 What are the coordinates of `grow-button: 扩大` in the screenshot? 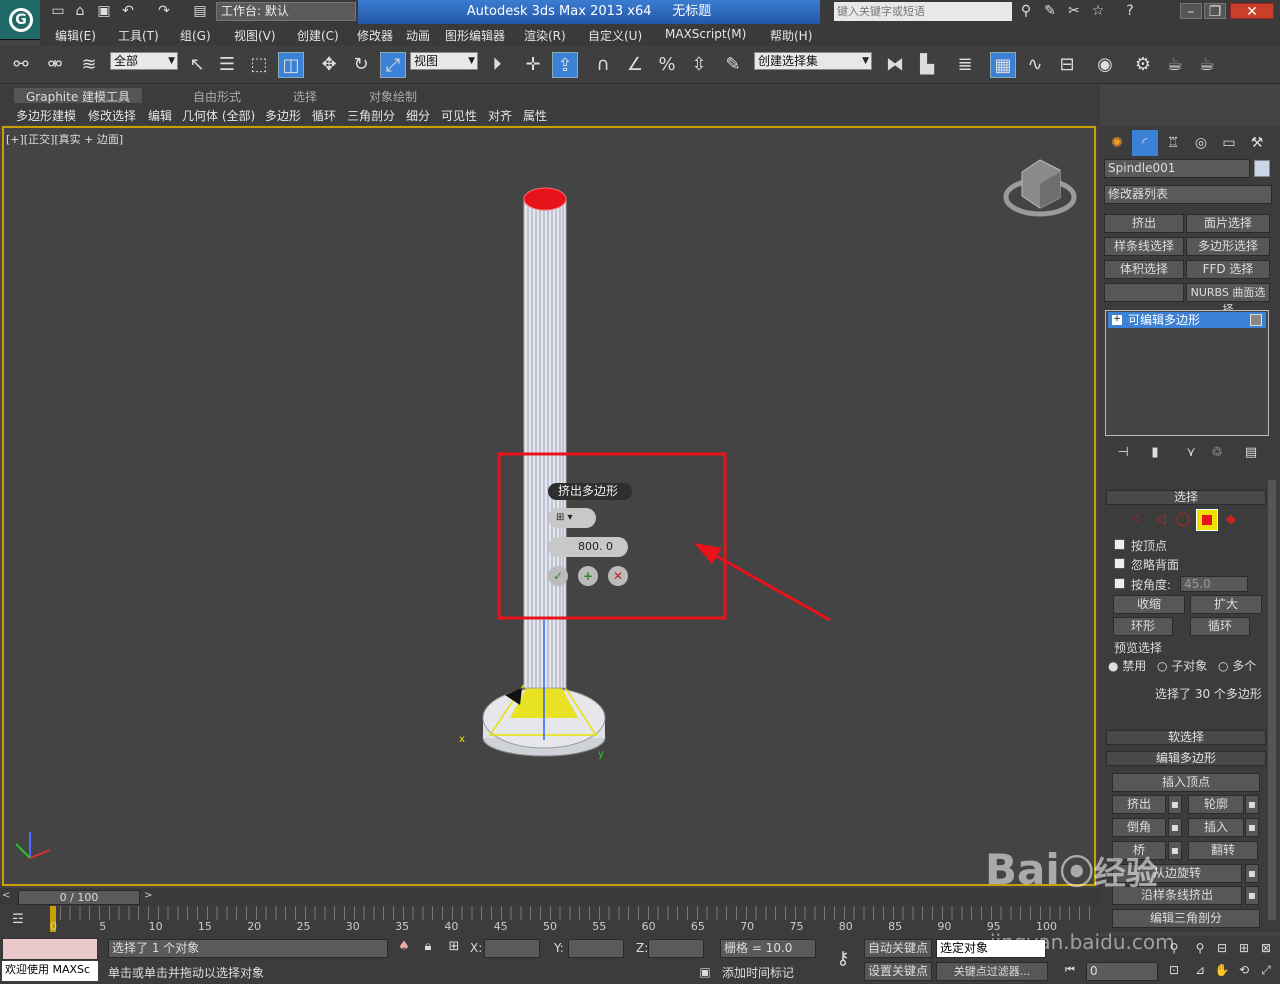 It's located at (1226, 604).